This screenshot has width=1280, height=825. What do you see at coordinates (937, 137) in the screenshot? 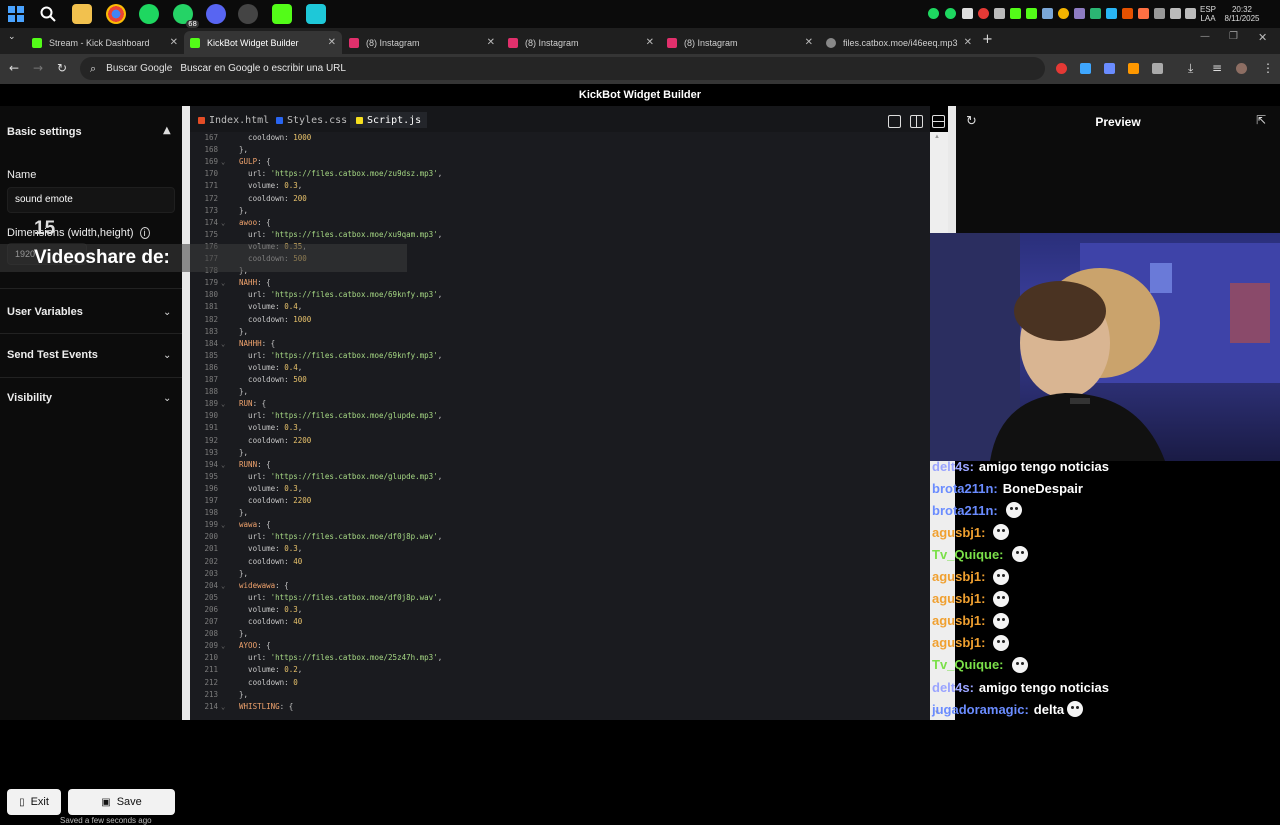
I see `scroll-up-arrow-icon: ▲` at bounding box center [937, 137].